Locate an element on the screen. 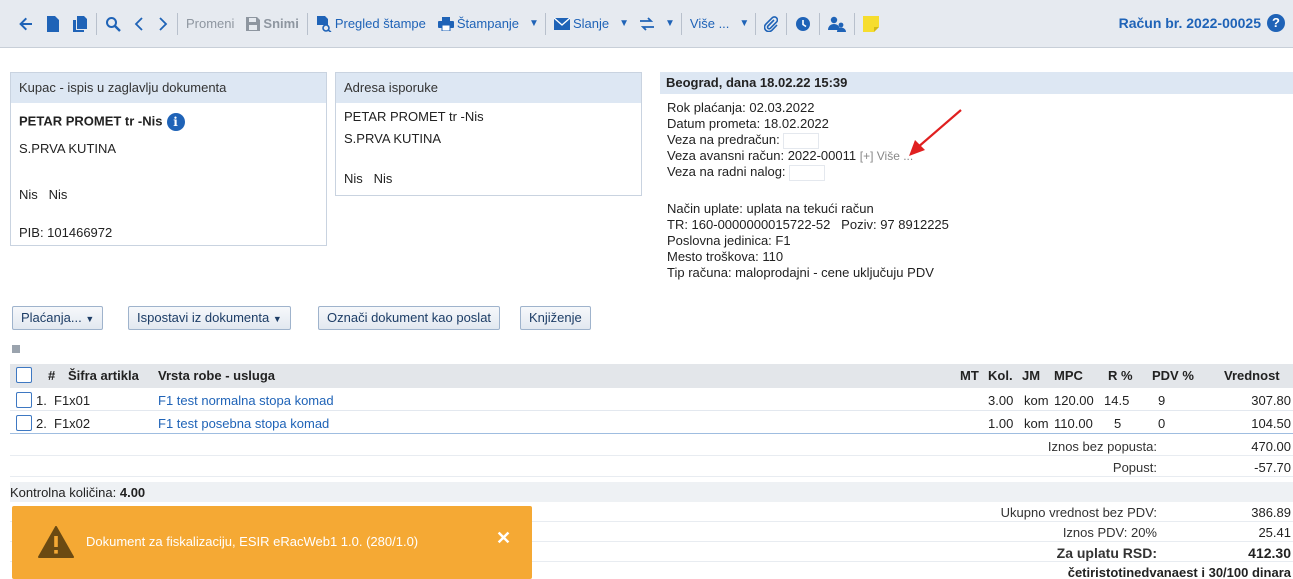  delivery-header: Adresa isporuke is located at coordinates (488, 88).